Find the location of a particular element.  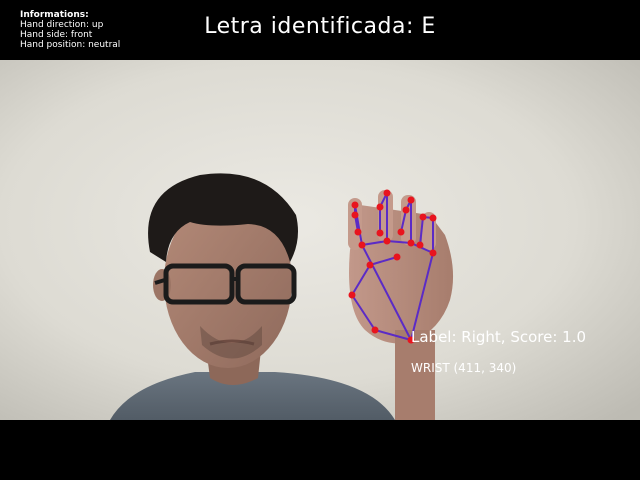

identified-letter-title: Letra identificada: E is located at coordinates (320, 26).